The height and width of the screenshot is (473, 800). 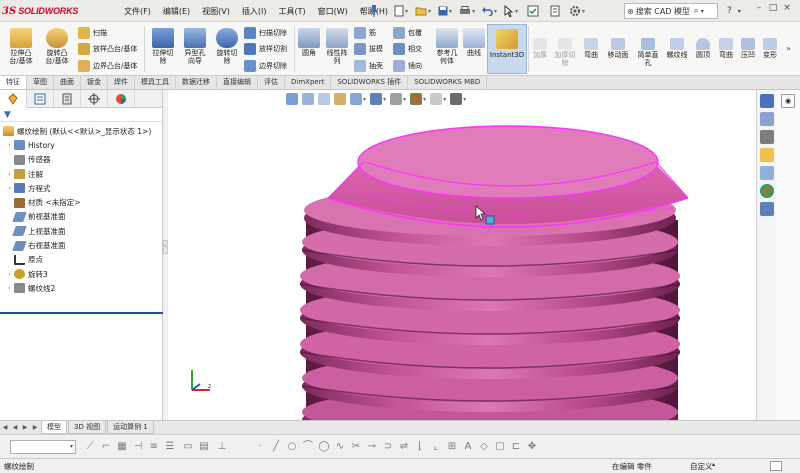 What do you see at coordinates (254, 11) in the screenshot?
I see `menu-insert: 插入(I)` at bounding box center [254, 11].